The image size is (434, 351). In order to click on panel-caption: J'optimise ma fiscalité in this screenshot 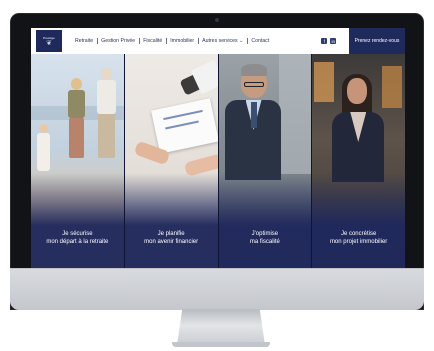, I will do `click(265, 238)`.